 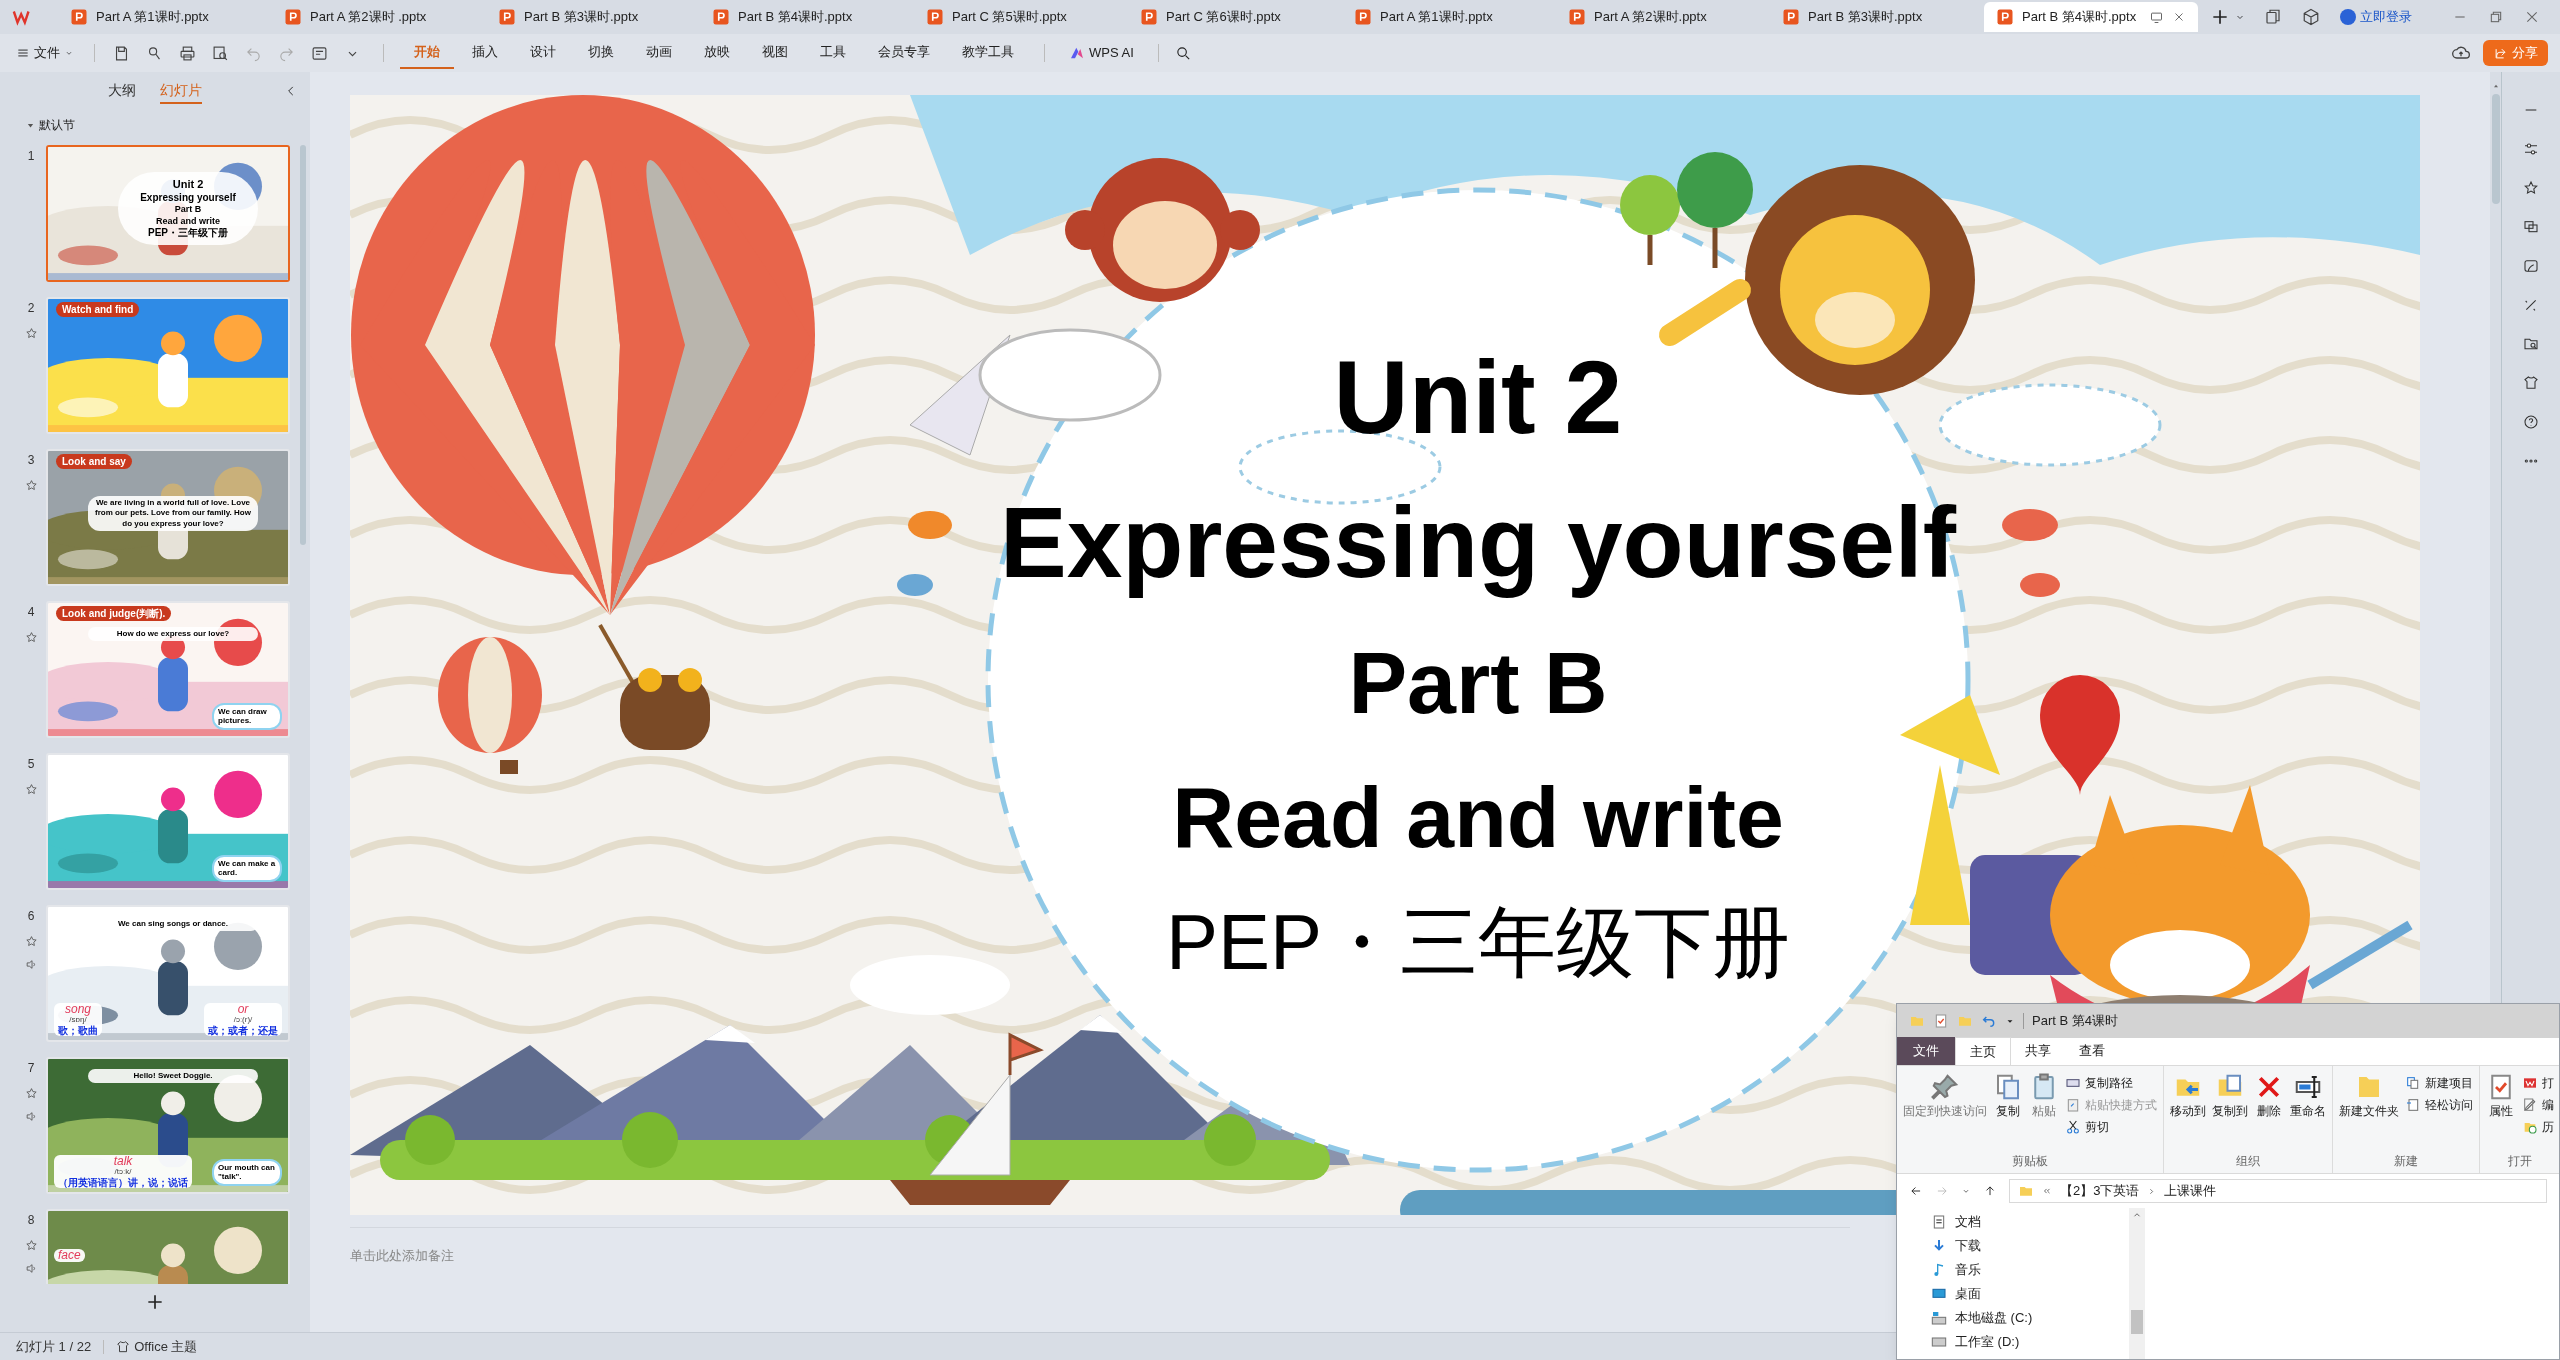 I want to click on theme-button: Office 主题, so click(x=157, y=1346).